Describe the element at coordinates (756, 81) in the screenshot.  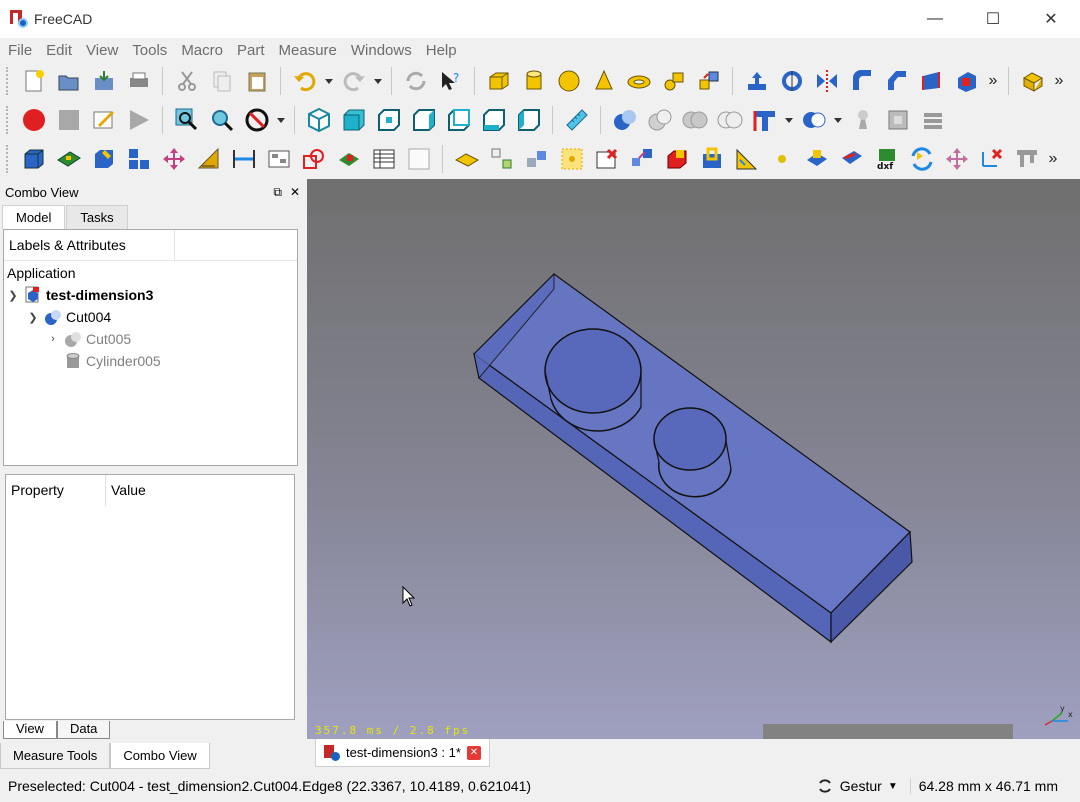
I see `extrude-icon` at that location.